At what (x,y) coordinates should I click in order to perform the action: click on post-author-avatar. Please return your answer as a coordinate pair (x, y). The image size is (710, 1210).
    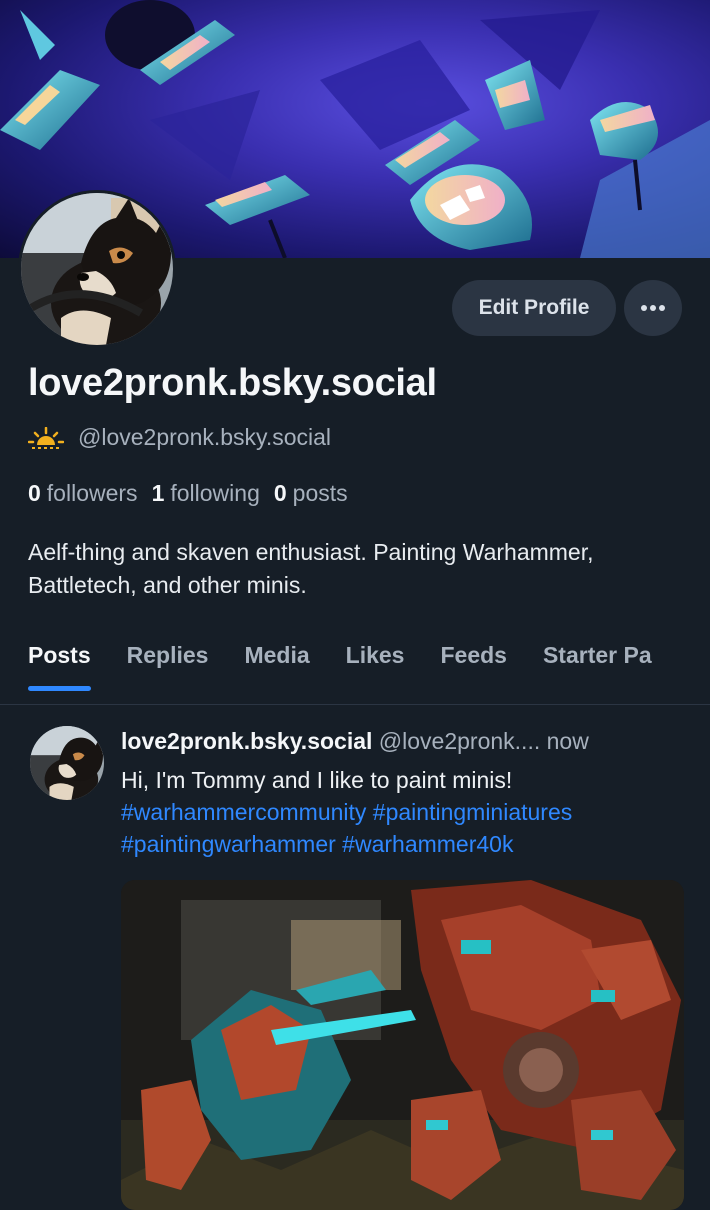
    Looking at the image, I should click on (67, 763).